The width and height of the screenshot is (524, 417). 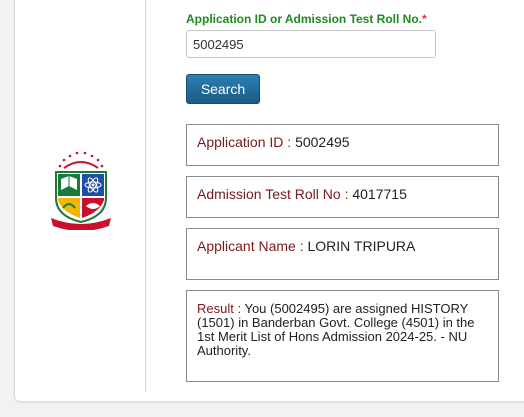 What do you see at coordinates (379, 194) in the screenshot?
I see `roll-no-value: 4017715` at bounding box center [379, 194].